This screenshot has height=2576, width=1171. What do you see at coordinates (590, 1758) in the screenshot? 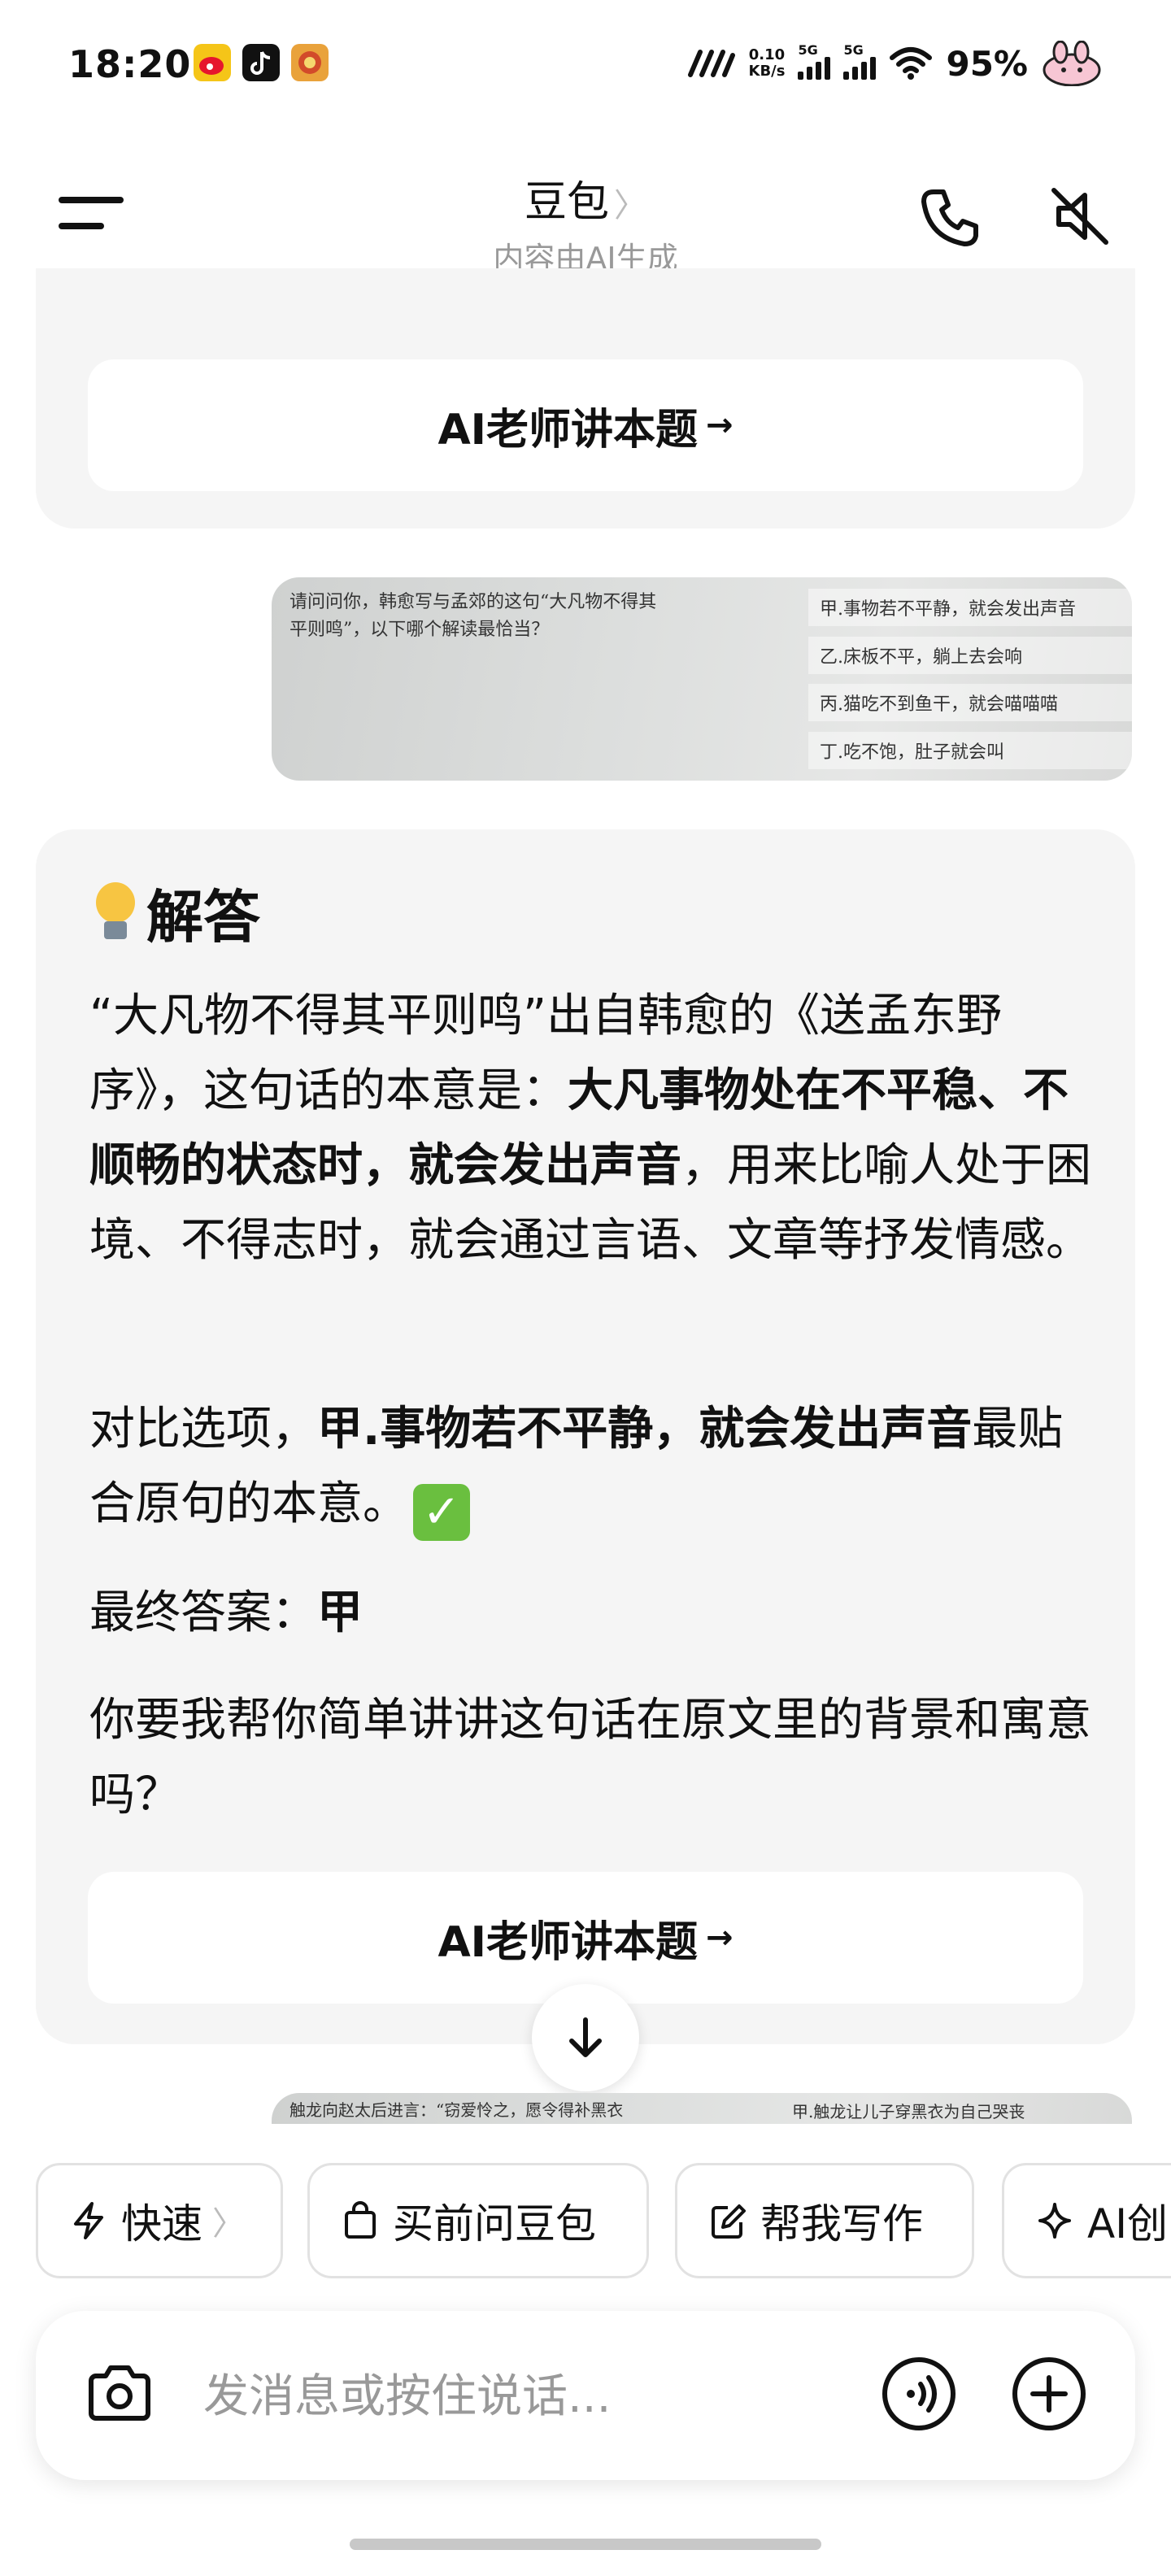
I see `follow-up-question: 你要我帮你简单讲讲这句话在原文里的背景和寓意吗？` at bounding box center [590, 1758].